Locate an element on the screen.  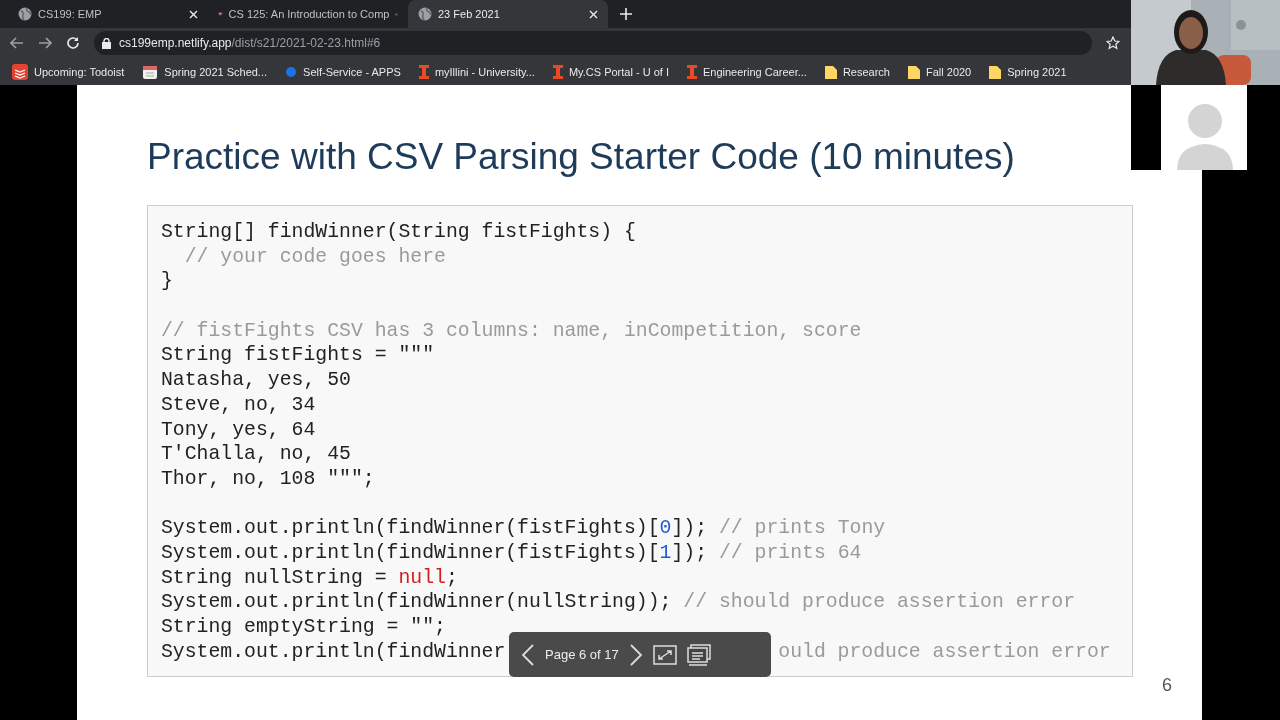
code-line: } is located at coordinates (167, 282).